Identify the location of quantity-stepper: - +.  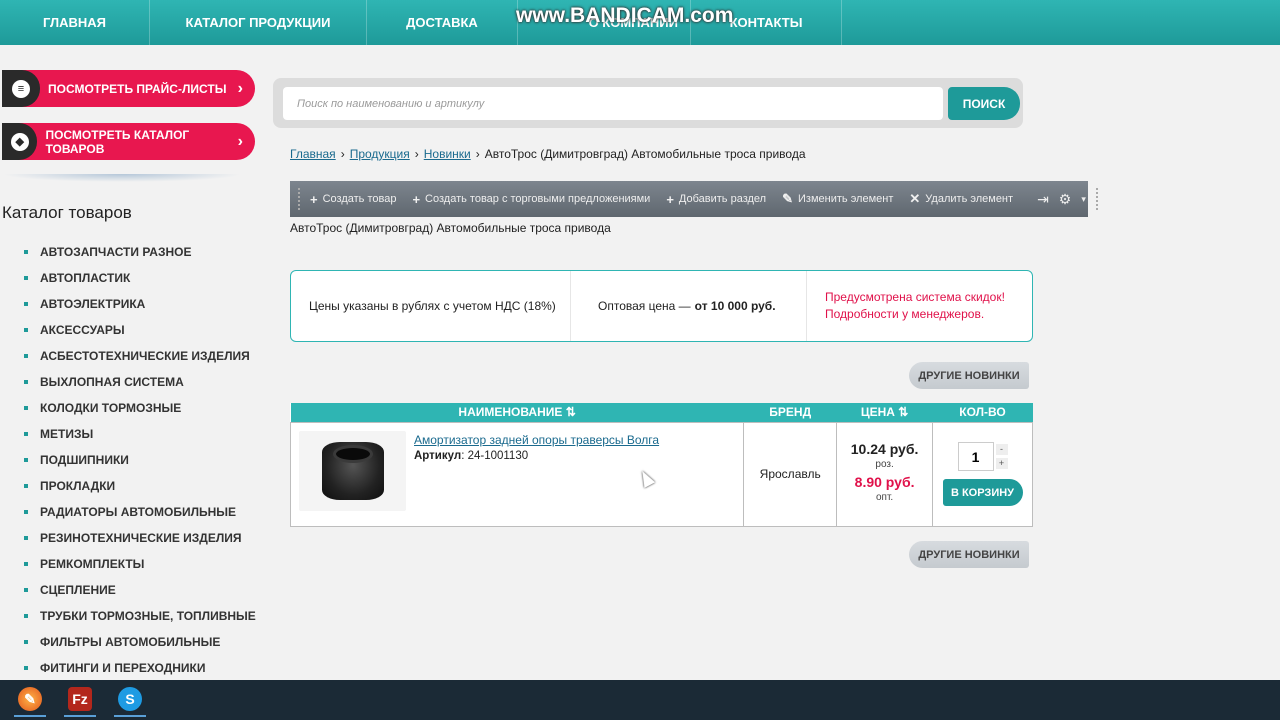
(982, 456).